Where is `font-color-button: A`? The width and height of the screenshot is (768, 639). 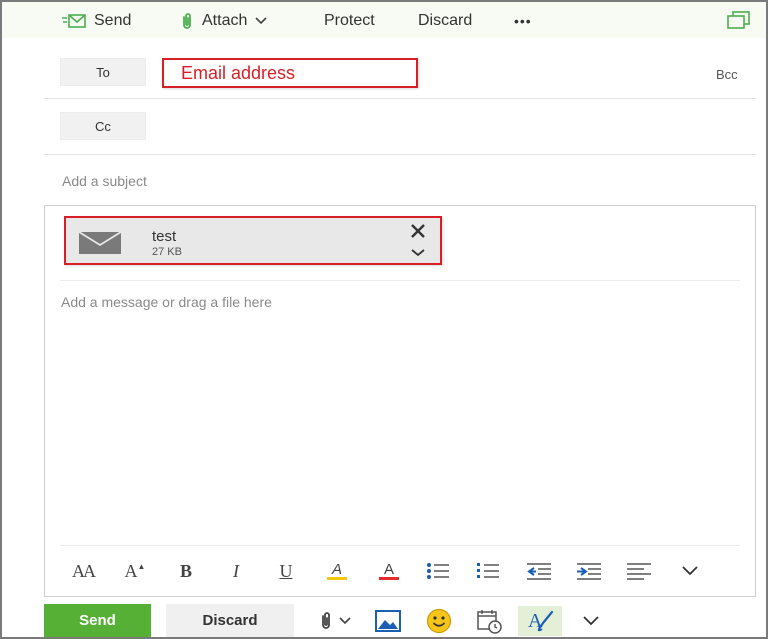 font-color-button: A is located at coordinates (389, 571).